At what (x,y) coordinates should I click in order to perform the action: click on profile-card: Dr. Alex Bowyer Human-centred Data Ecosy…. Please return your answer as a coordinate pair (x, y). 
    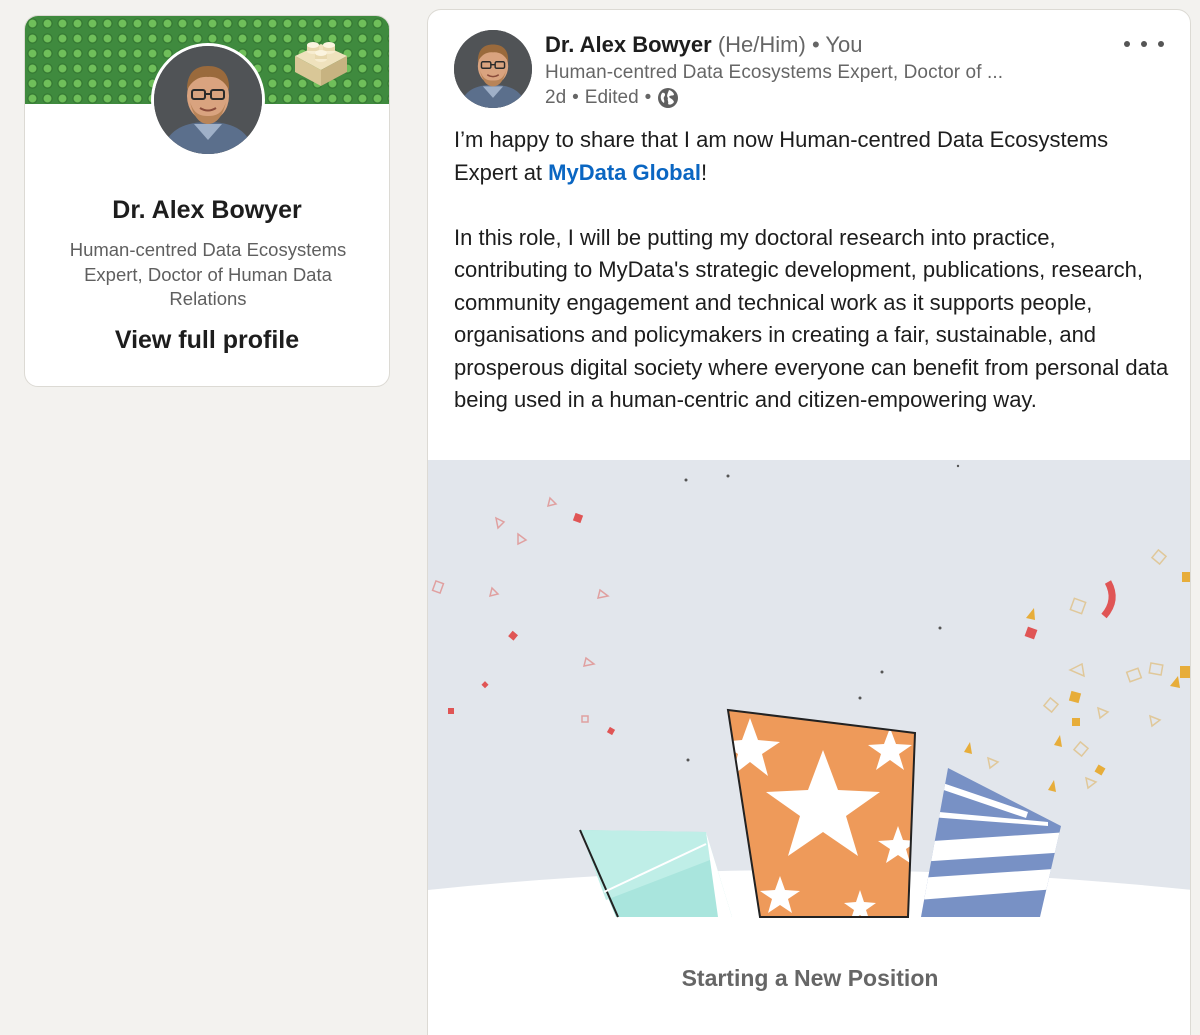
    Looking at the image, I should click on (207, 201).